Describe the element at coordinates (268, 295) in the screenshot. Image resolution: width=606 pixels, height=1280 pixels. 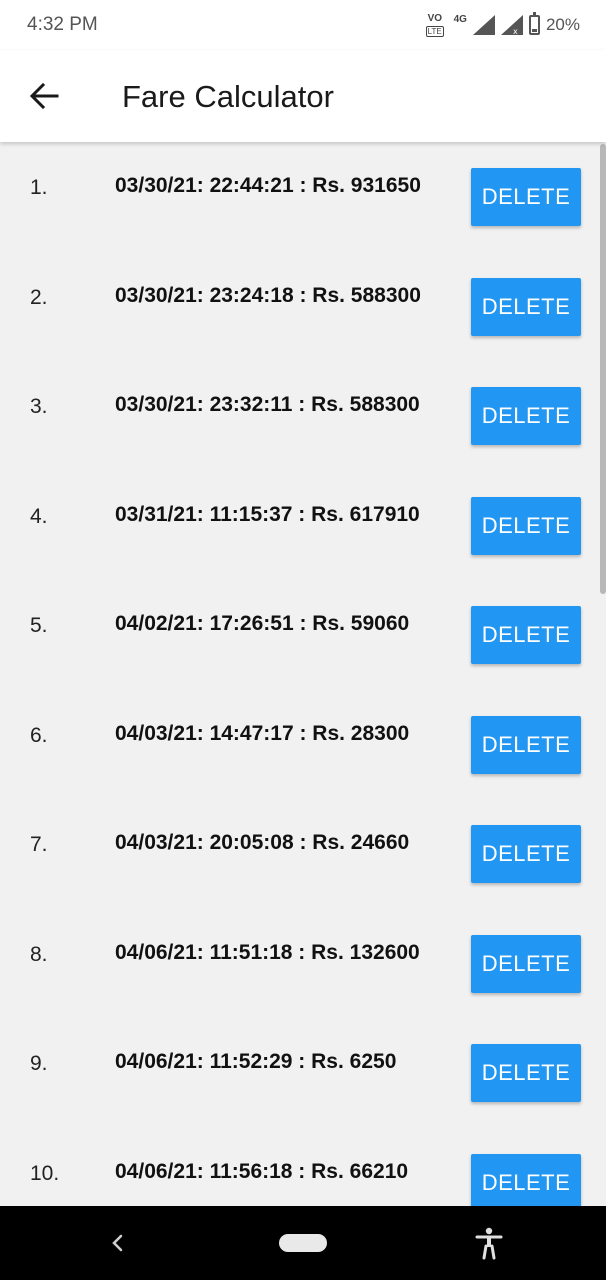
I see `item-text: 03/30/21: 23:24:18 : Rs. 588300` at that location.